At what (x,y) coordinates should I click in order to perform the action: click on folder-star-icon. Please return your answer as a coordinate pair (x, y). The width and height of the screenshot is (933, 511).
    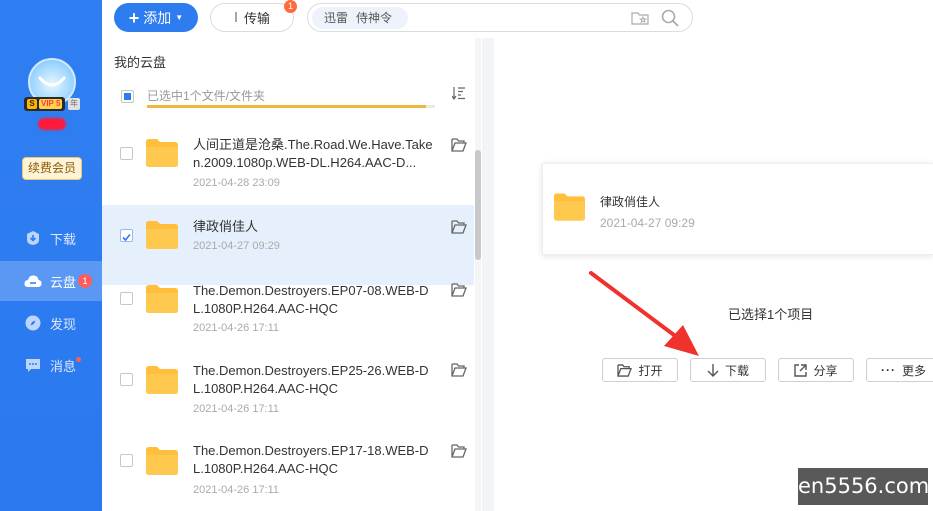
    Looking at the image, I should click on (640, 18).